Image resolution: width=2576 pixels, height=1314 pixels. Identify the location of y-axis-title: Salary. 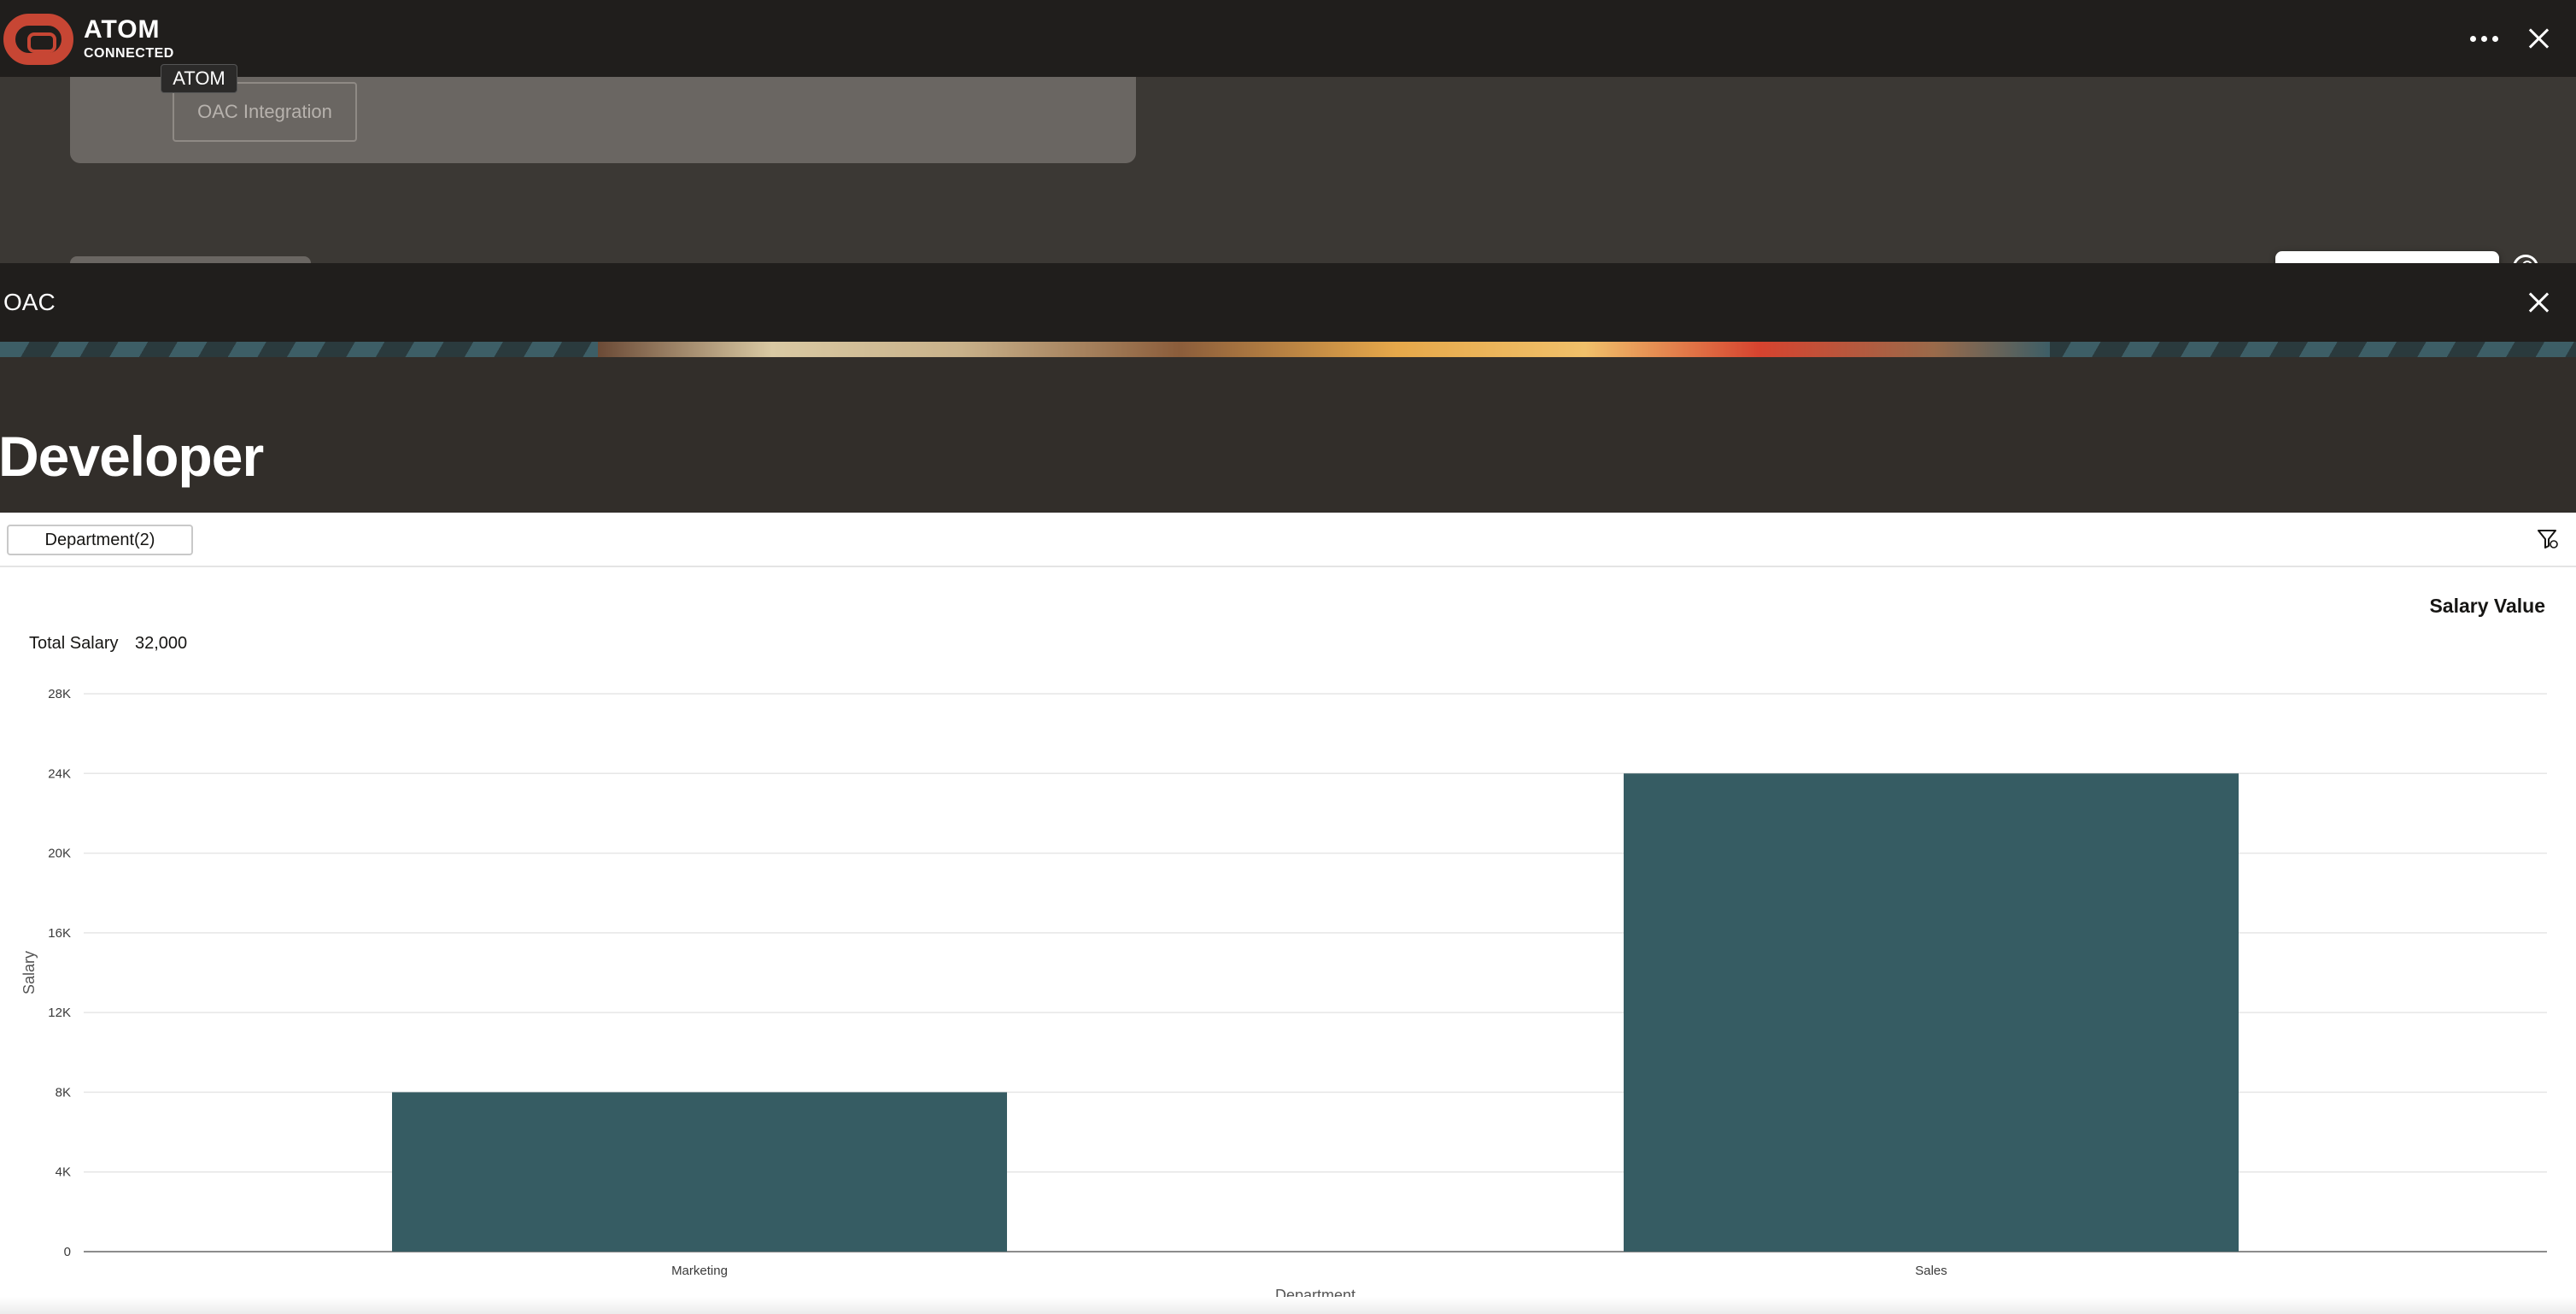
(29, 972).